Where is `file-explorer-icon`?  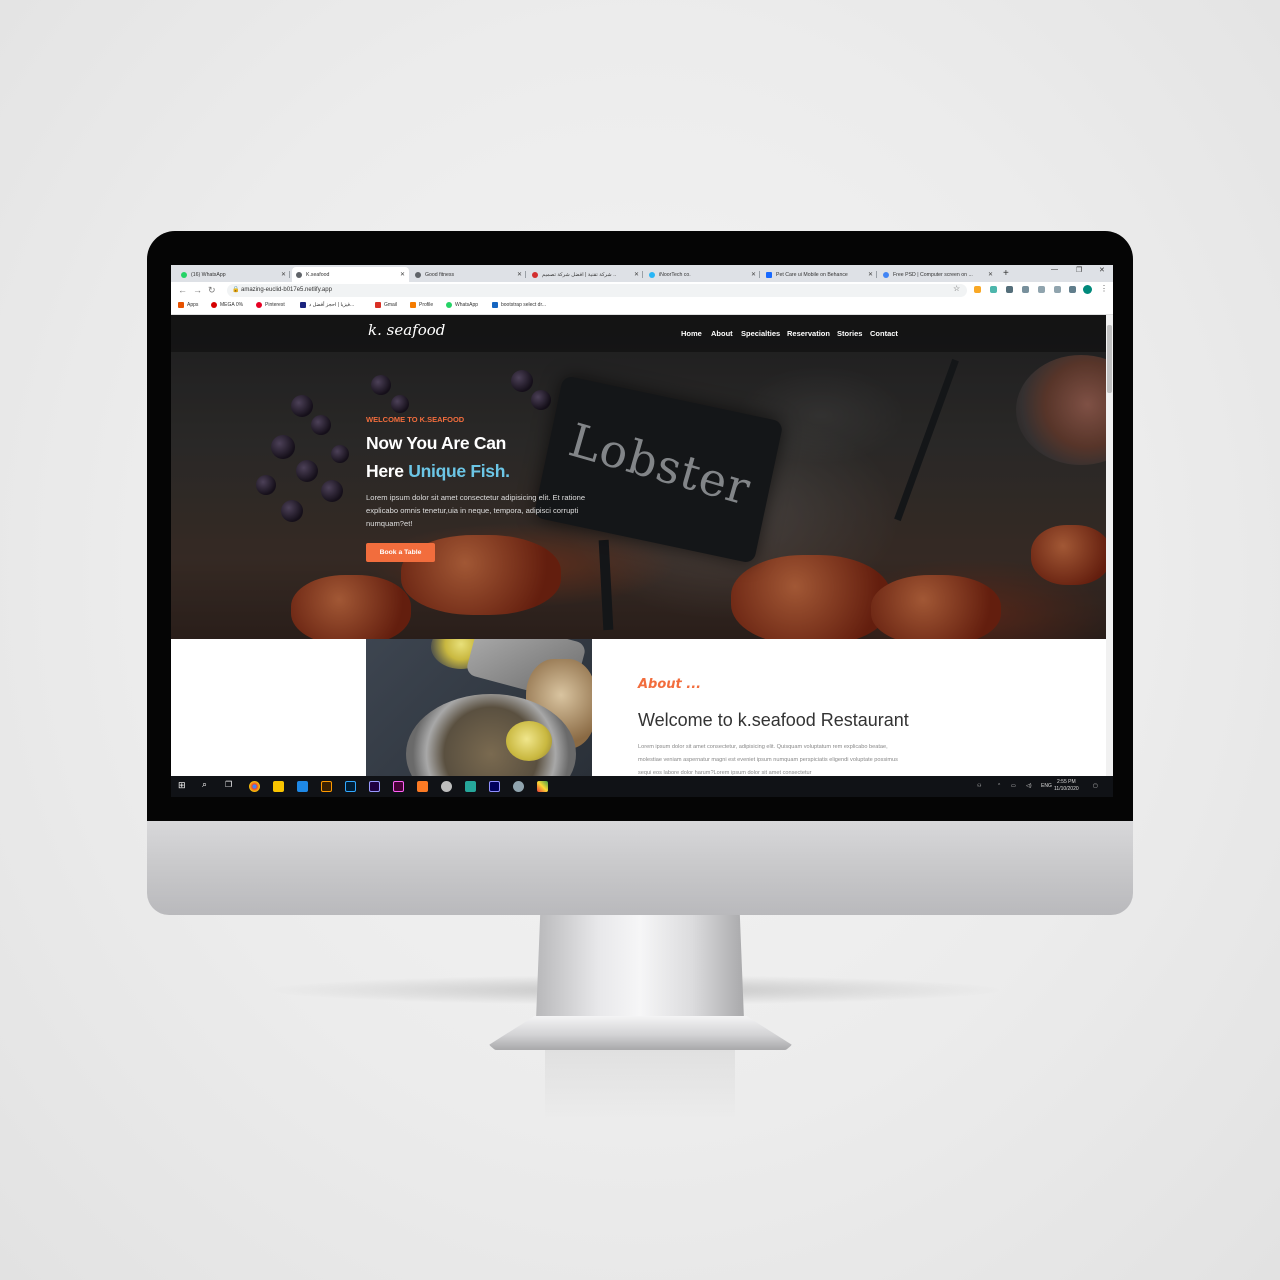 file-explorer-icon is located at coordinates (278, 786).